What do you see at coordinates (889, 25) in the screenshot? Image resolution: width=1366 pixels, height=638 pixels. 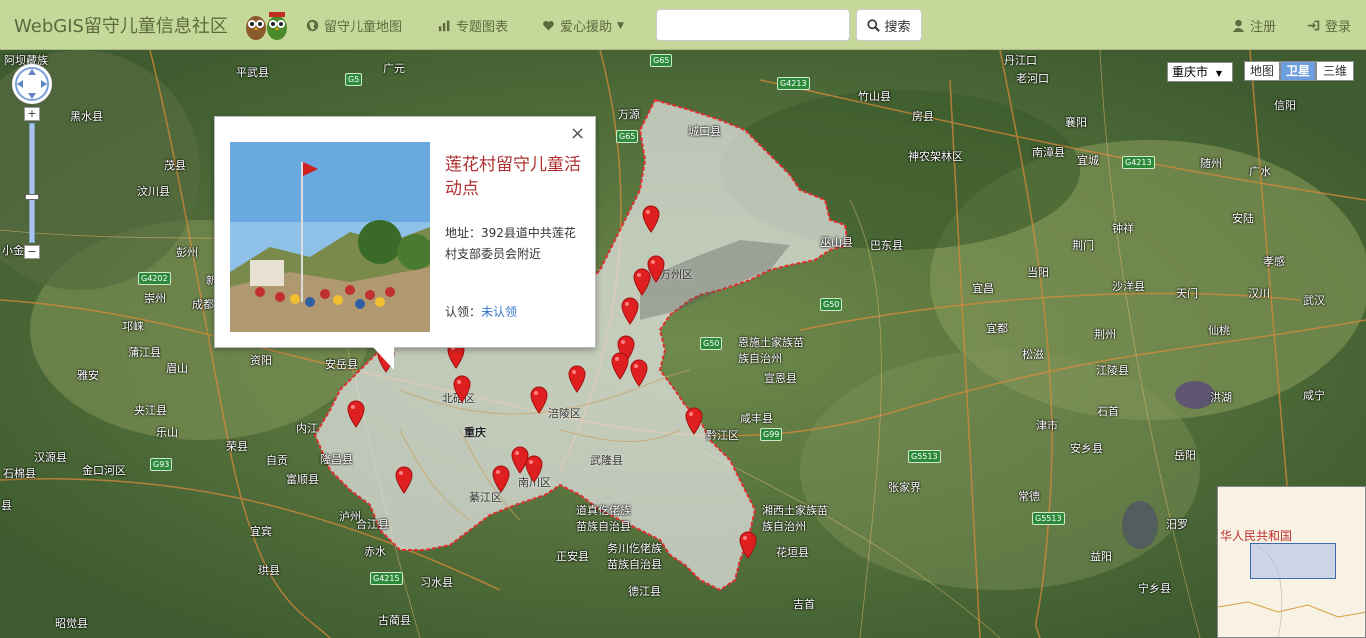 I see `search-button: 搜索` at bounding box center [889, 25].